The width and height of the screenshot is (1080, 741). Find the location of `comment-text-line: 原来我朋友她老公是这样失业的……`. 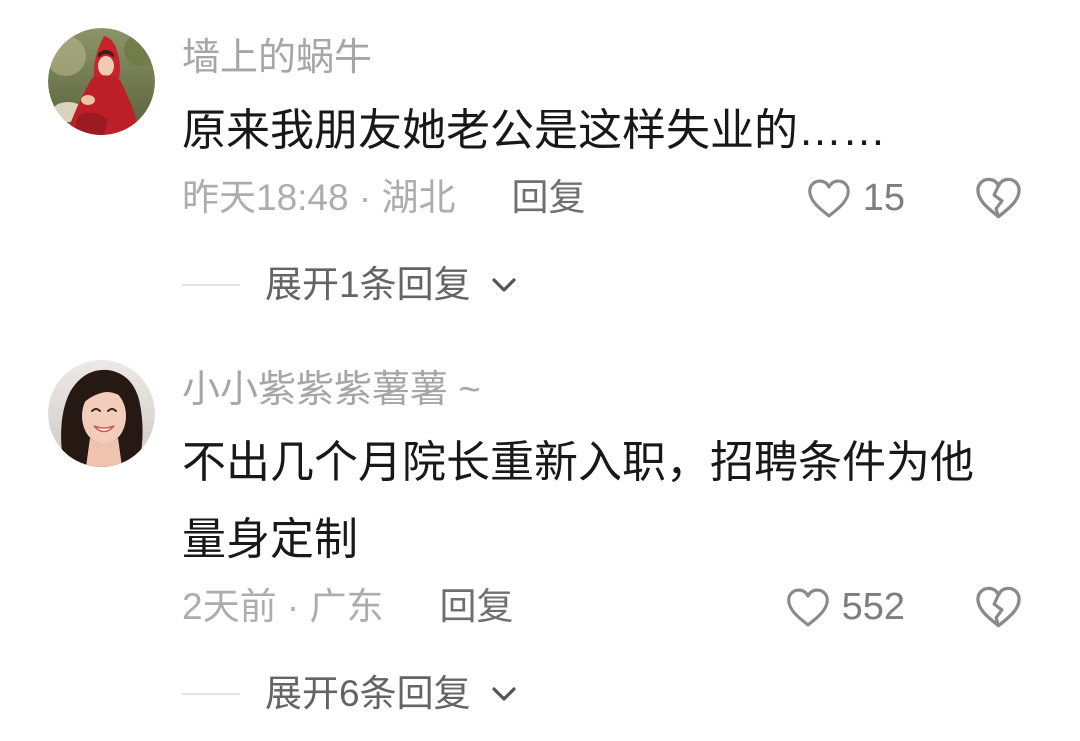

comment-text-line: 原来我朋友她老公是这样失业的…… is located at coordinates (534, 130).